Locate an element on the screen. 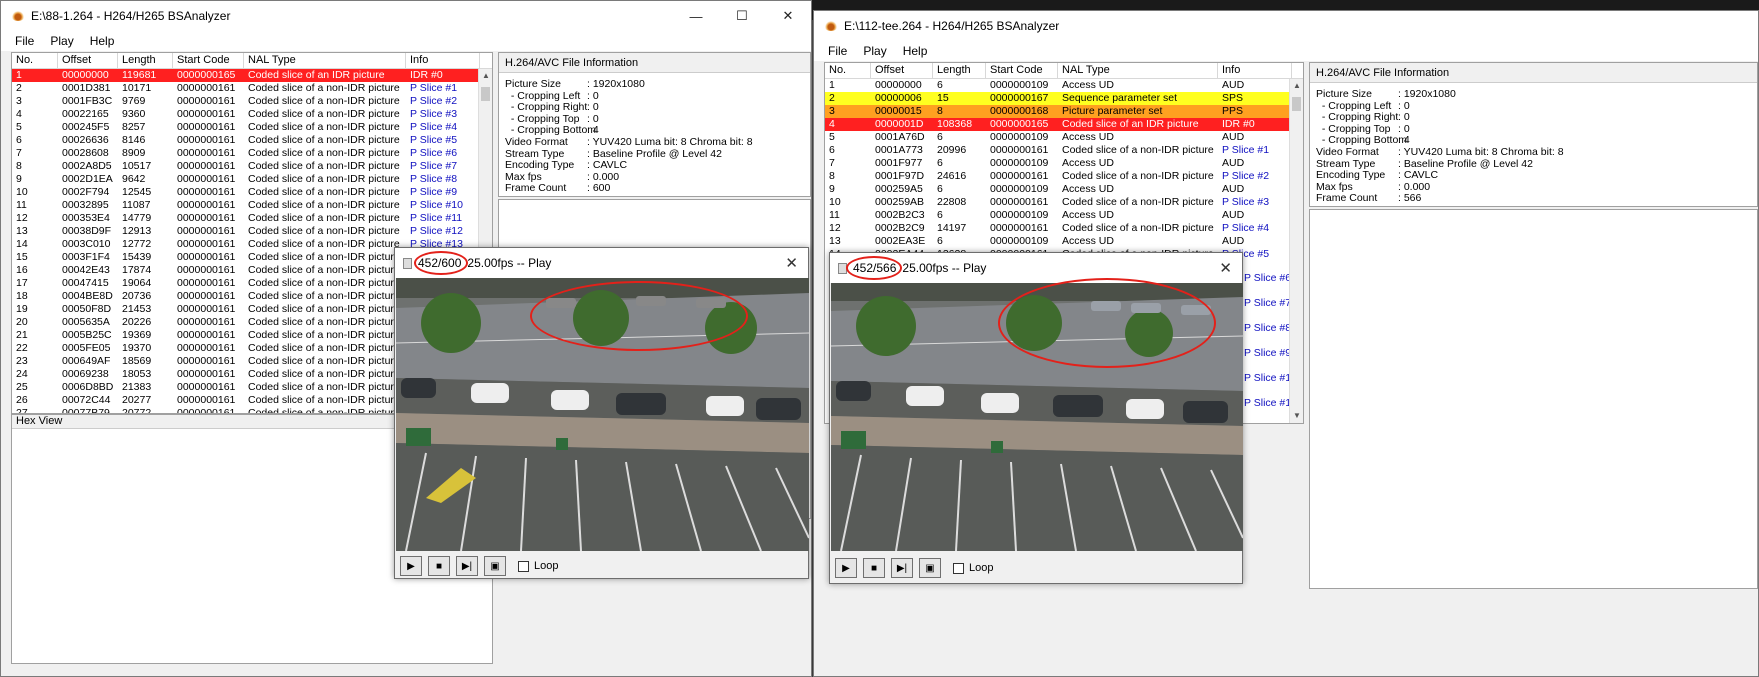 The width and height of the screenshot is (1759, 677). table-row: 7 0001F977 6 0000000109 Access UD AUD is located at coordinates (1064, 163).